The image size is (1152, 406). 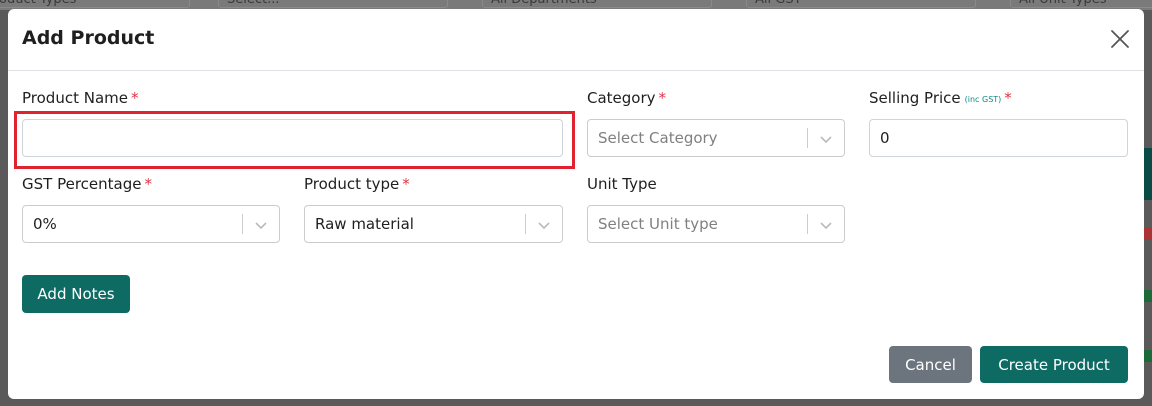 I want to click on selling-price-input, so click(x=998, y=138).